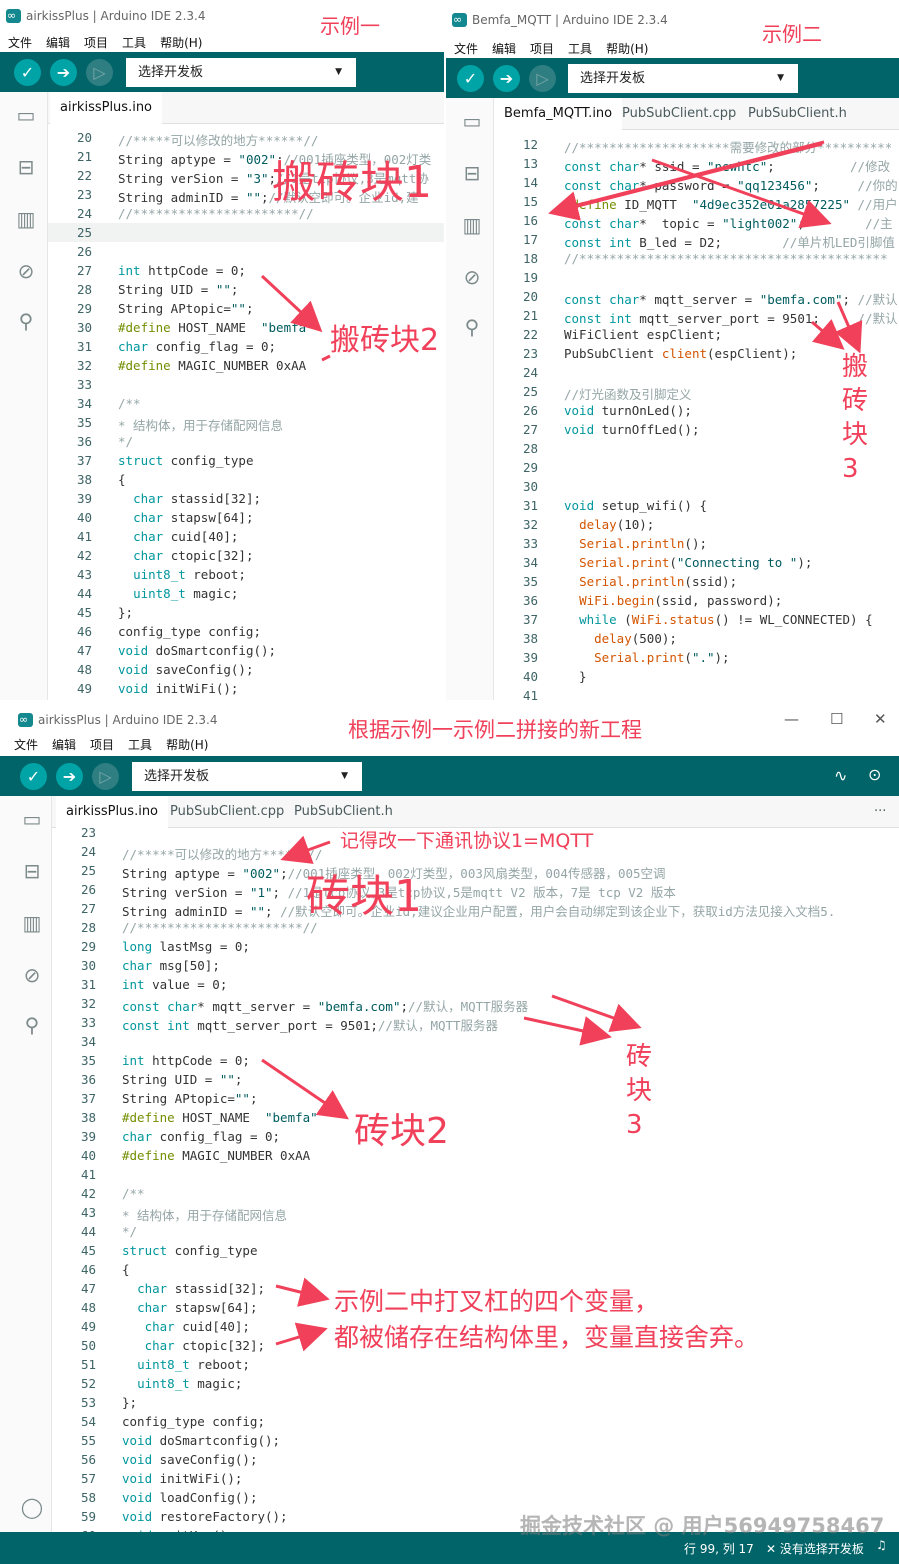  Describe the element at coordinates (102, 744) in the screenshot. I see `menu-sketch: 项目` at that location.